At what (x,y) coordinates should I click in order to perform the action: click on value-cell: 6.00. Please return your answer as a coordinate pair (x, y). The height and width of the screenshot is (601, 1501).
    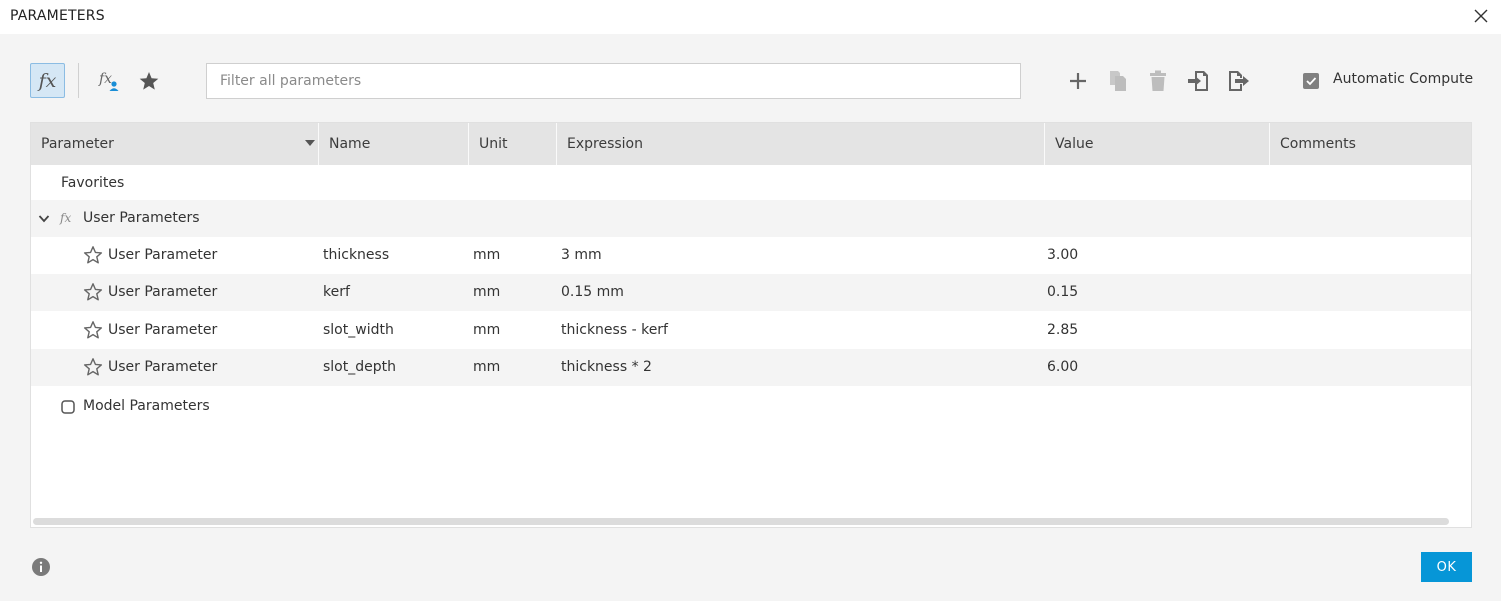
    Looking at the image, I should click on (1063, 367).